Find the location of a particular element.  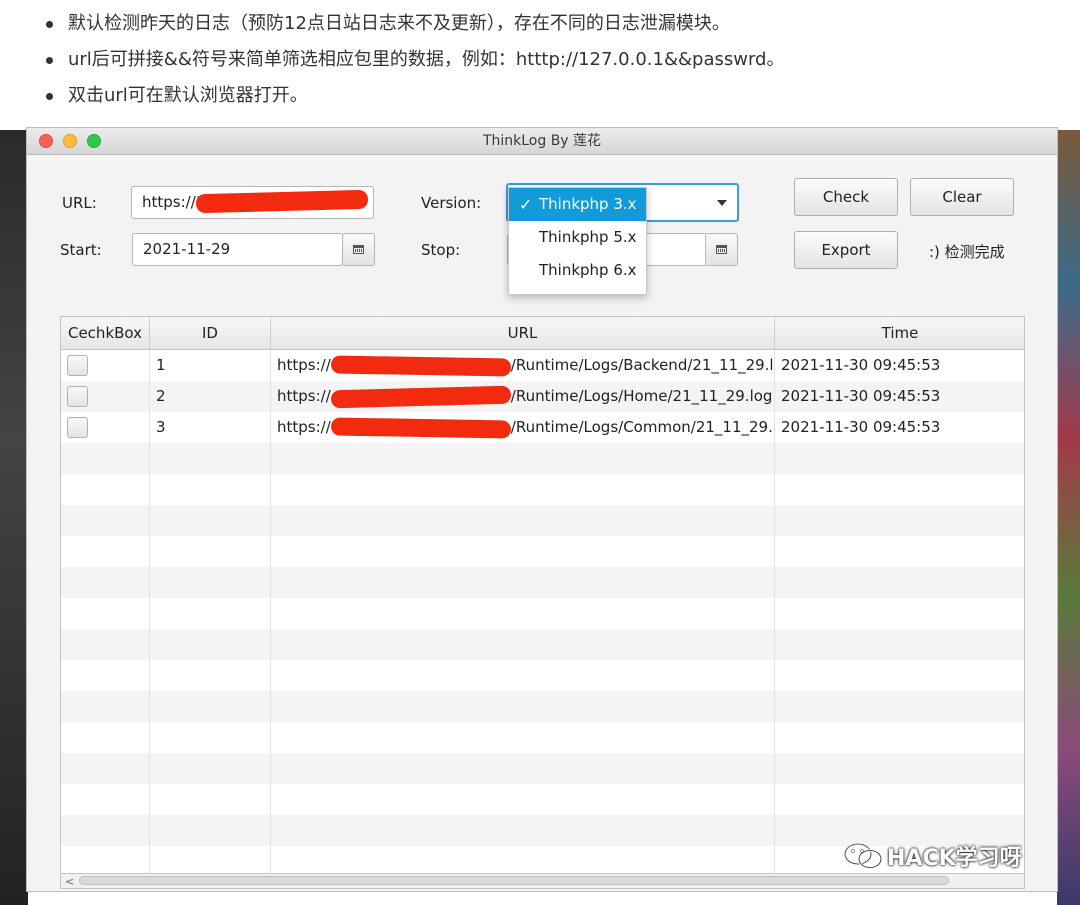

row-id: 2 is located at coordinates (161, 396).